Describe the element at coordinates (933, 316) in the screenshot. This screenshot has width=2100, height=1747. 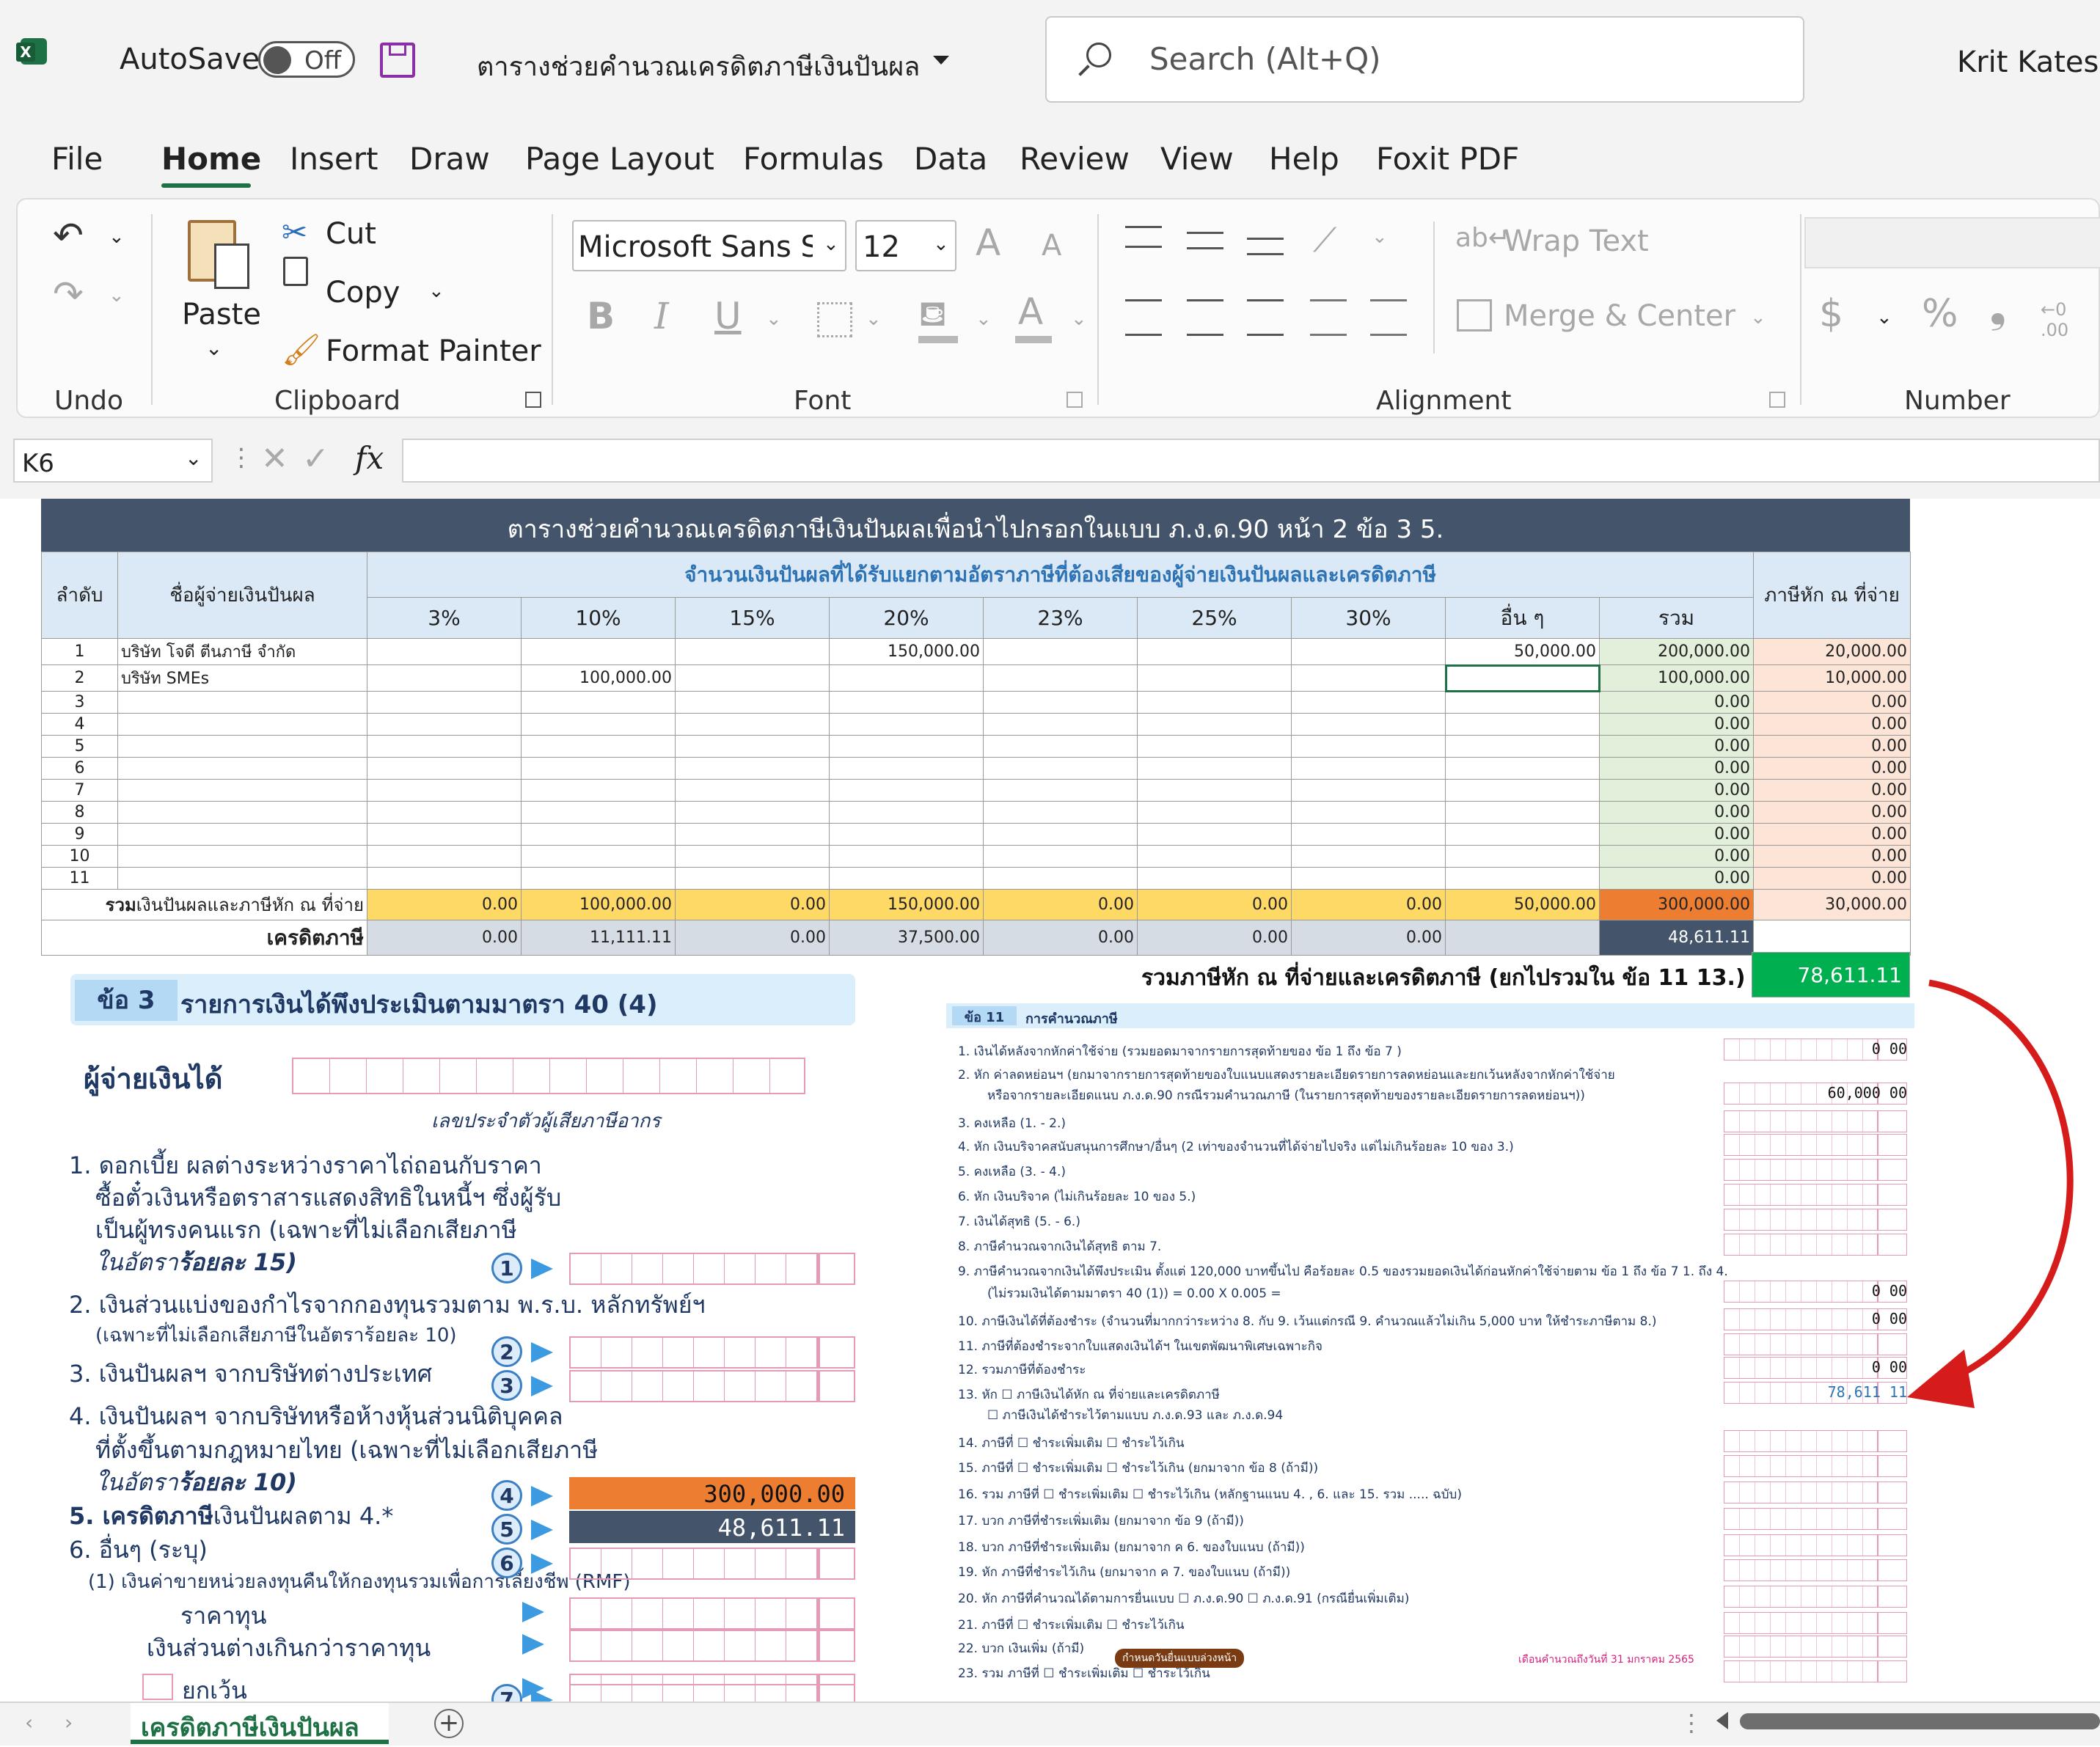
I see `fill-color-icon: ⛾` at that location.